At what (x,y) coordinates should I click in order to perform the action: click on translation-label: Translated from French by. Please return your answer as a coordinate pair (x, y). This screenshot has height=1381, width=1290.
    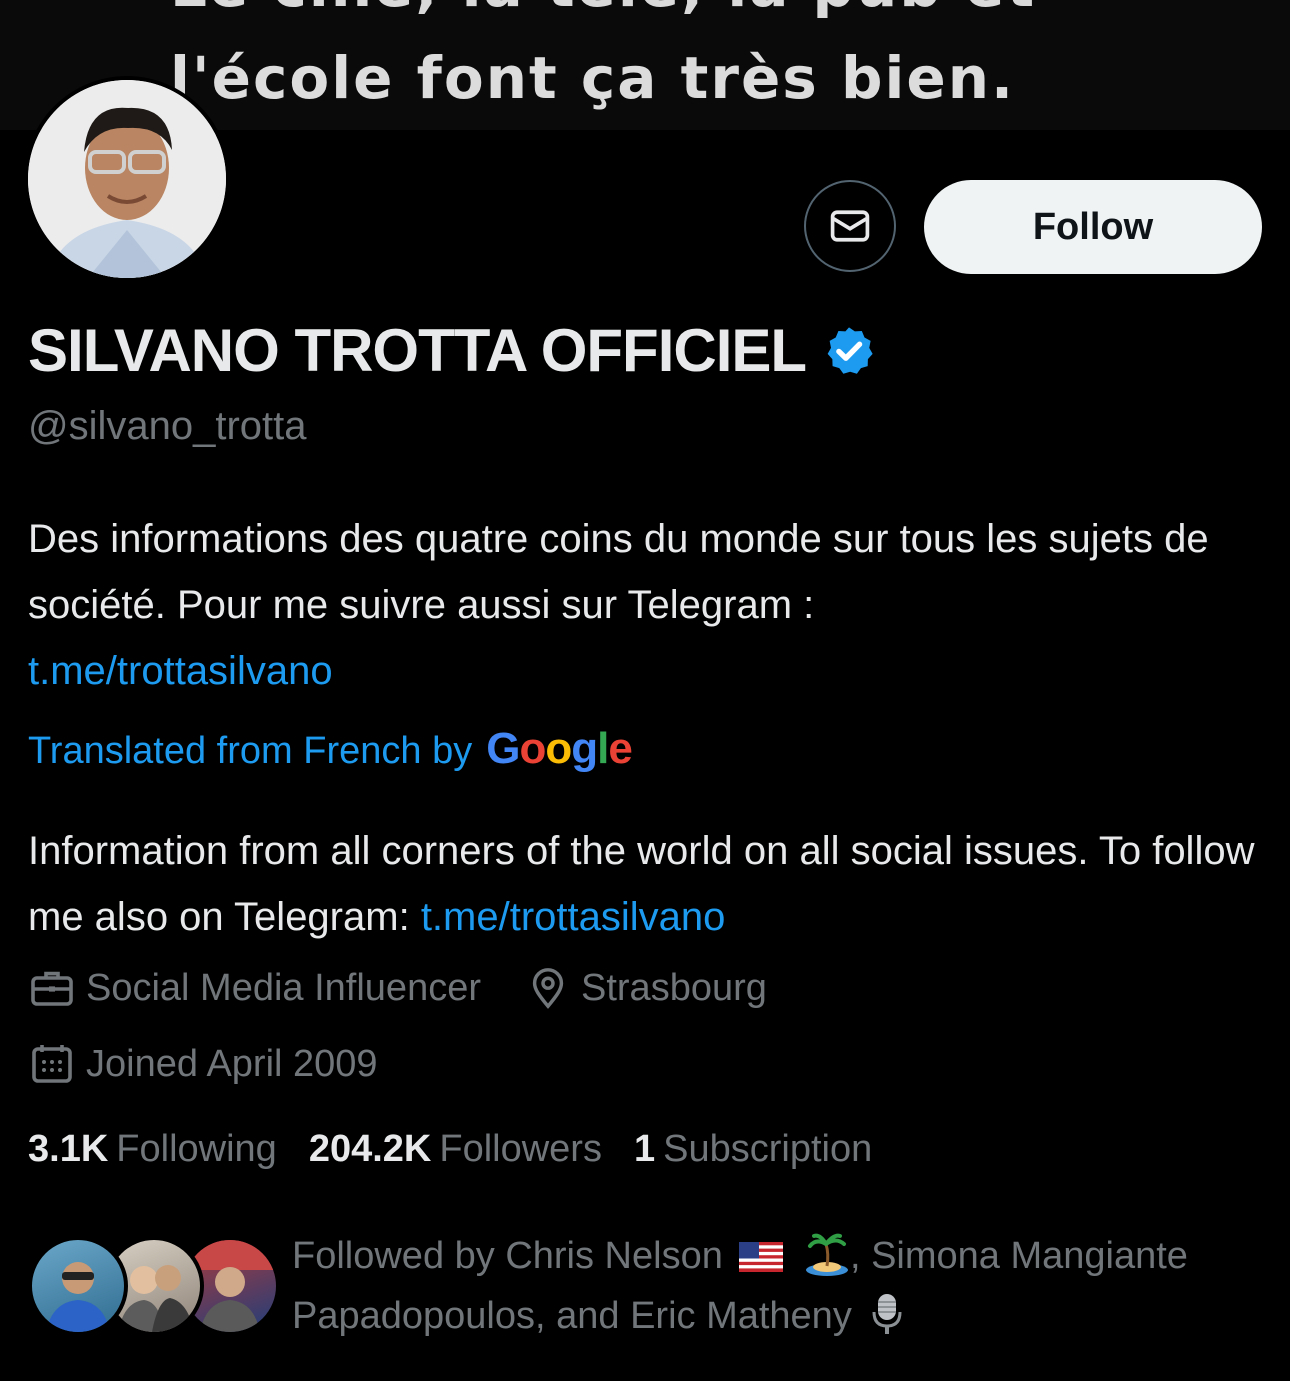
    Looking at the image, I should click on (250, 751).